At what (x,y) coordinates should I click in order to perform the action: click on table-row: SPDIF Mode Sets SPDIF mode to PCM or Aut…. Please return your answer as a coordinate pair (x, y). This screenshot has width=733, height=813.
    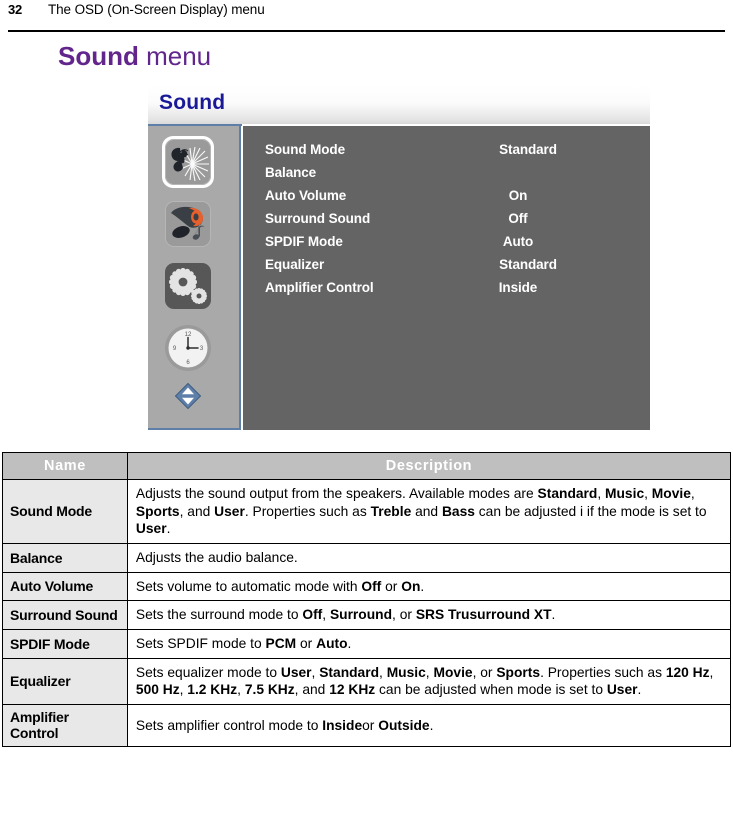
    Looking at the image, I should click on (367, 643).